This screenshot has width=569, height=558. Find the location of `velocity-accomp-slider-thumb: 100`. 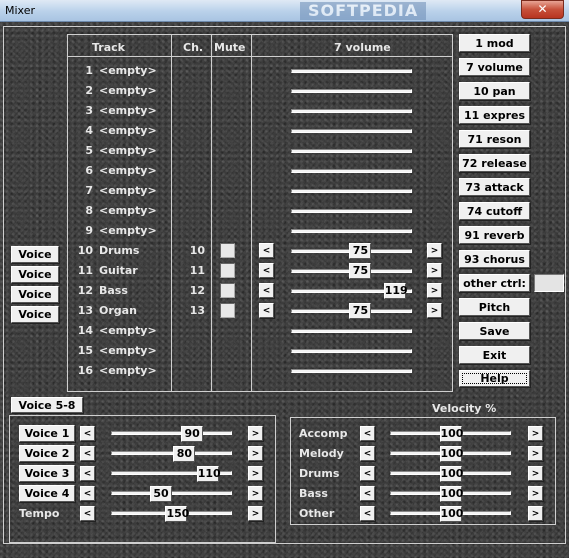

velocity-accomp-slider-thumb: 100 is located at coordinates (451, 434).